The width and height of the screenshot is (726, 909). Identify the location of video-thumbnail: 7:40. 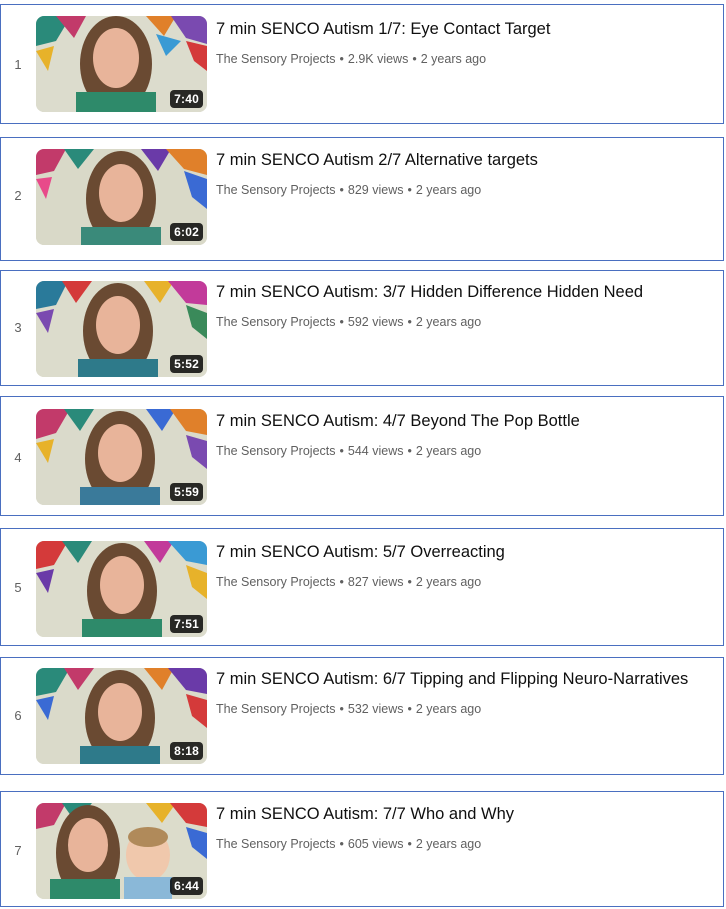
(121, 64).